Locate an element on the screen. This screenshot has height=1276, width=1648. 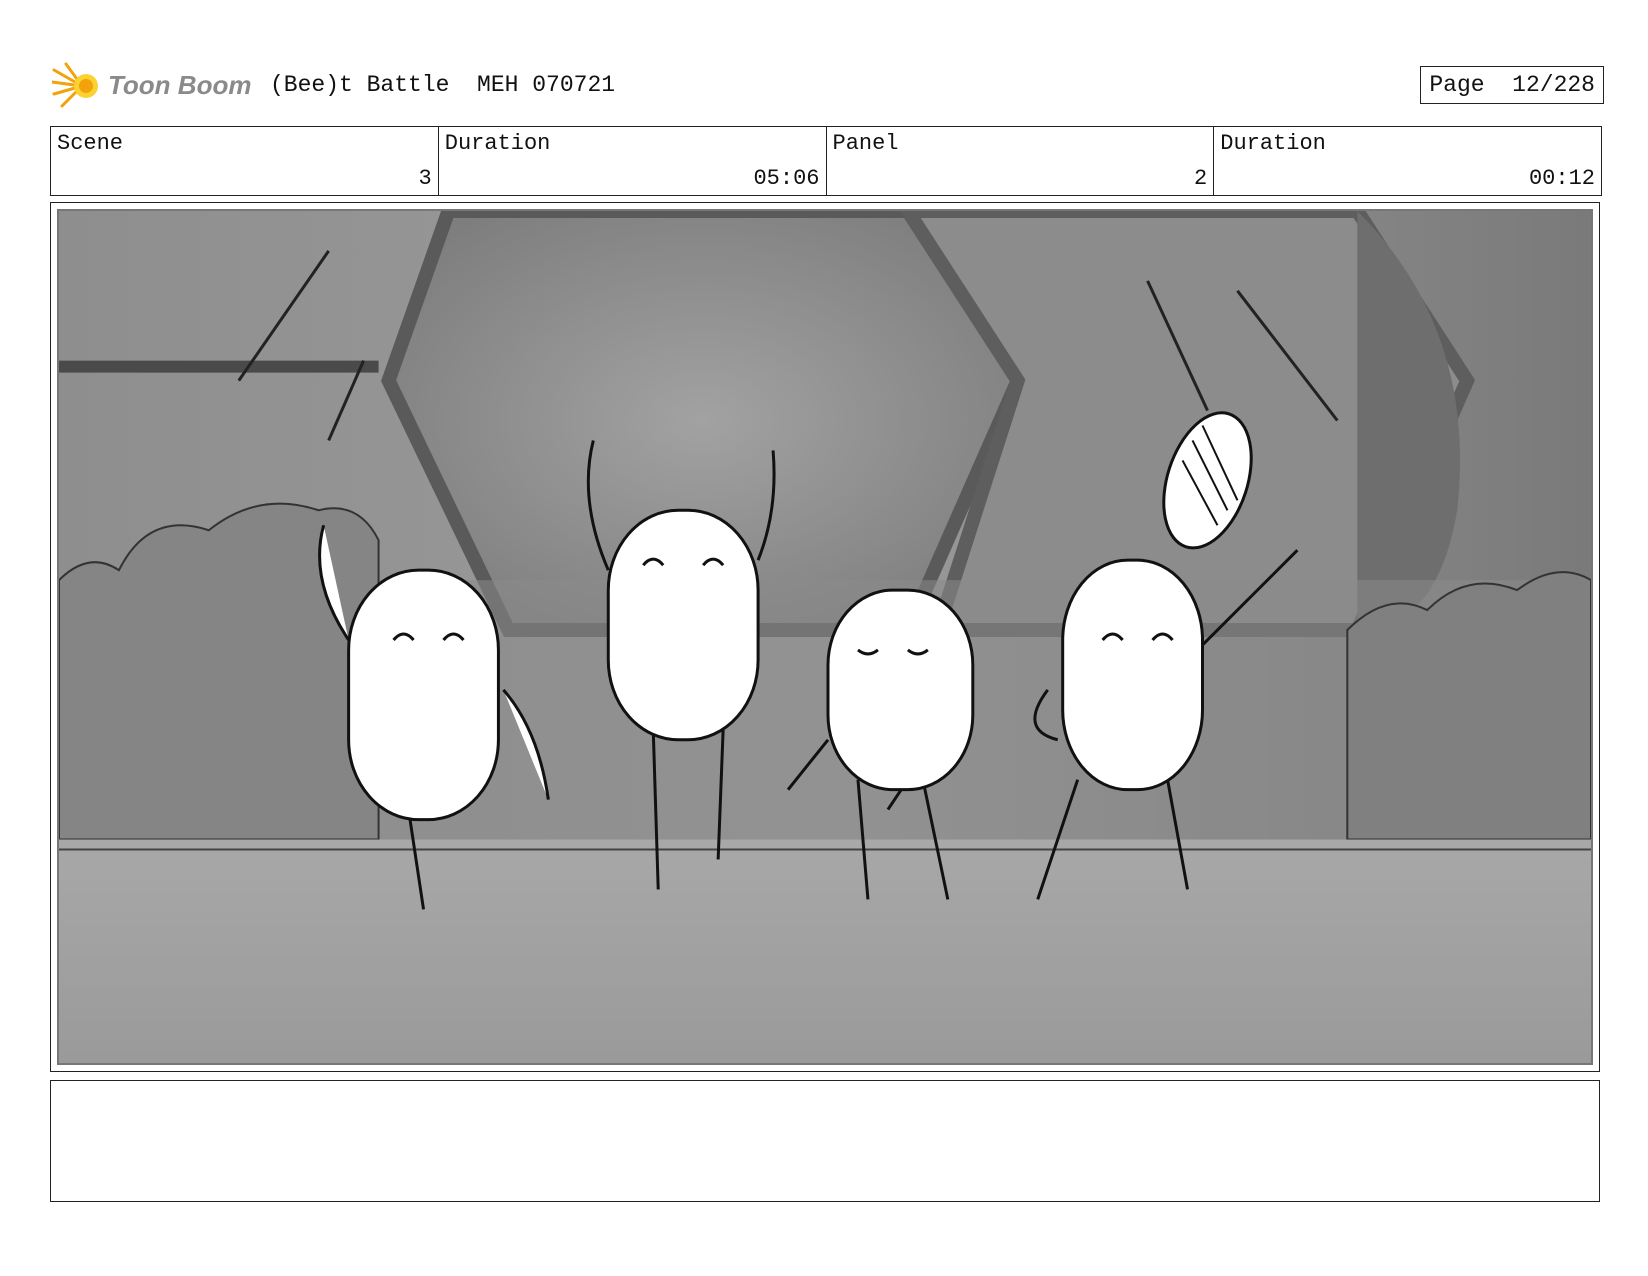
bush-right is located at coordinates (1468, 706).